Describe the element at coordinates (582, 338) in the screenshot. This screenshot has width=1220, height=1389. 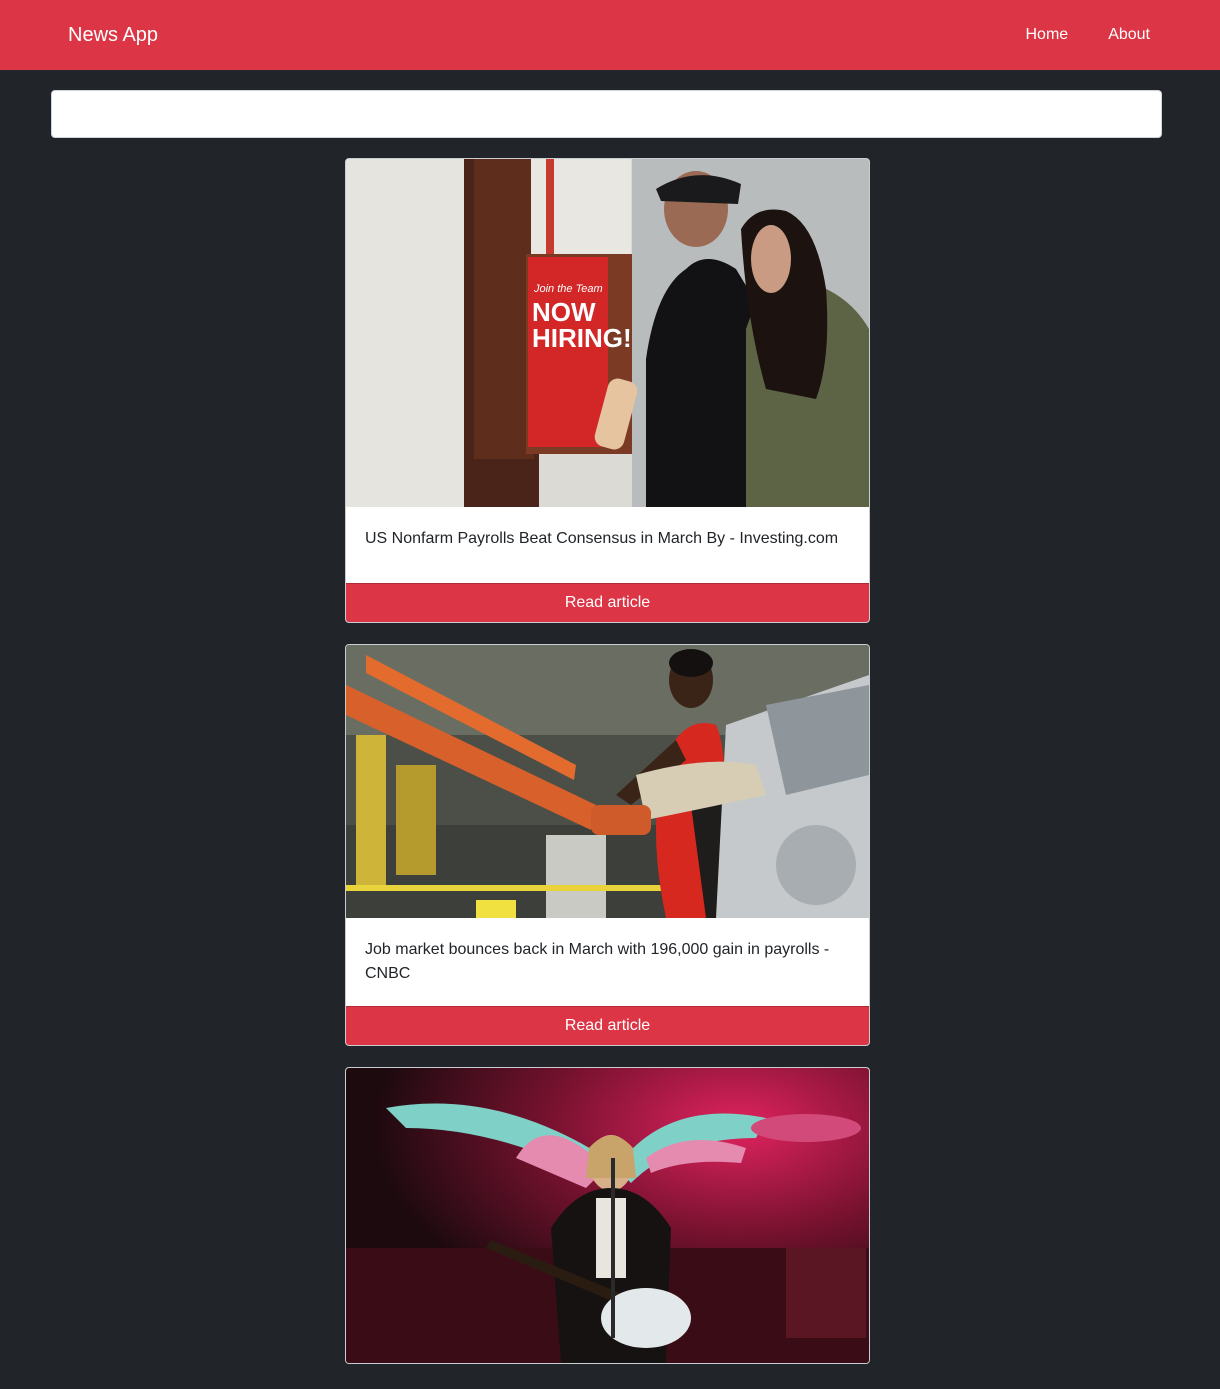
I see `svg-text: HIRING!` at that location.